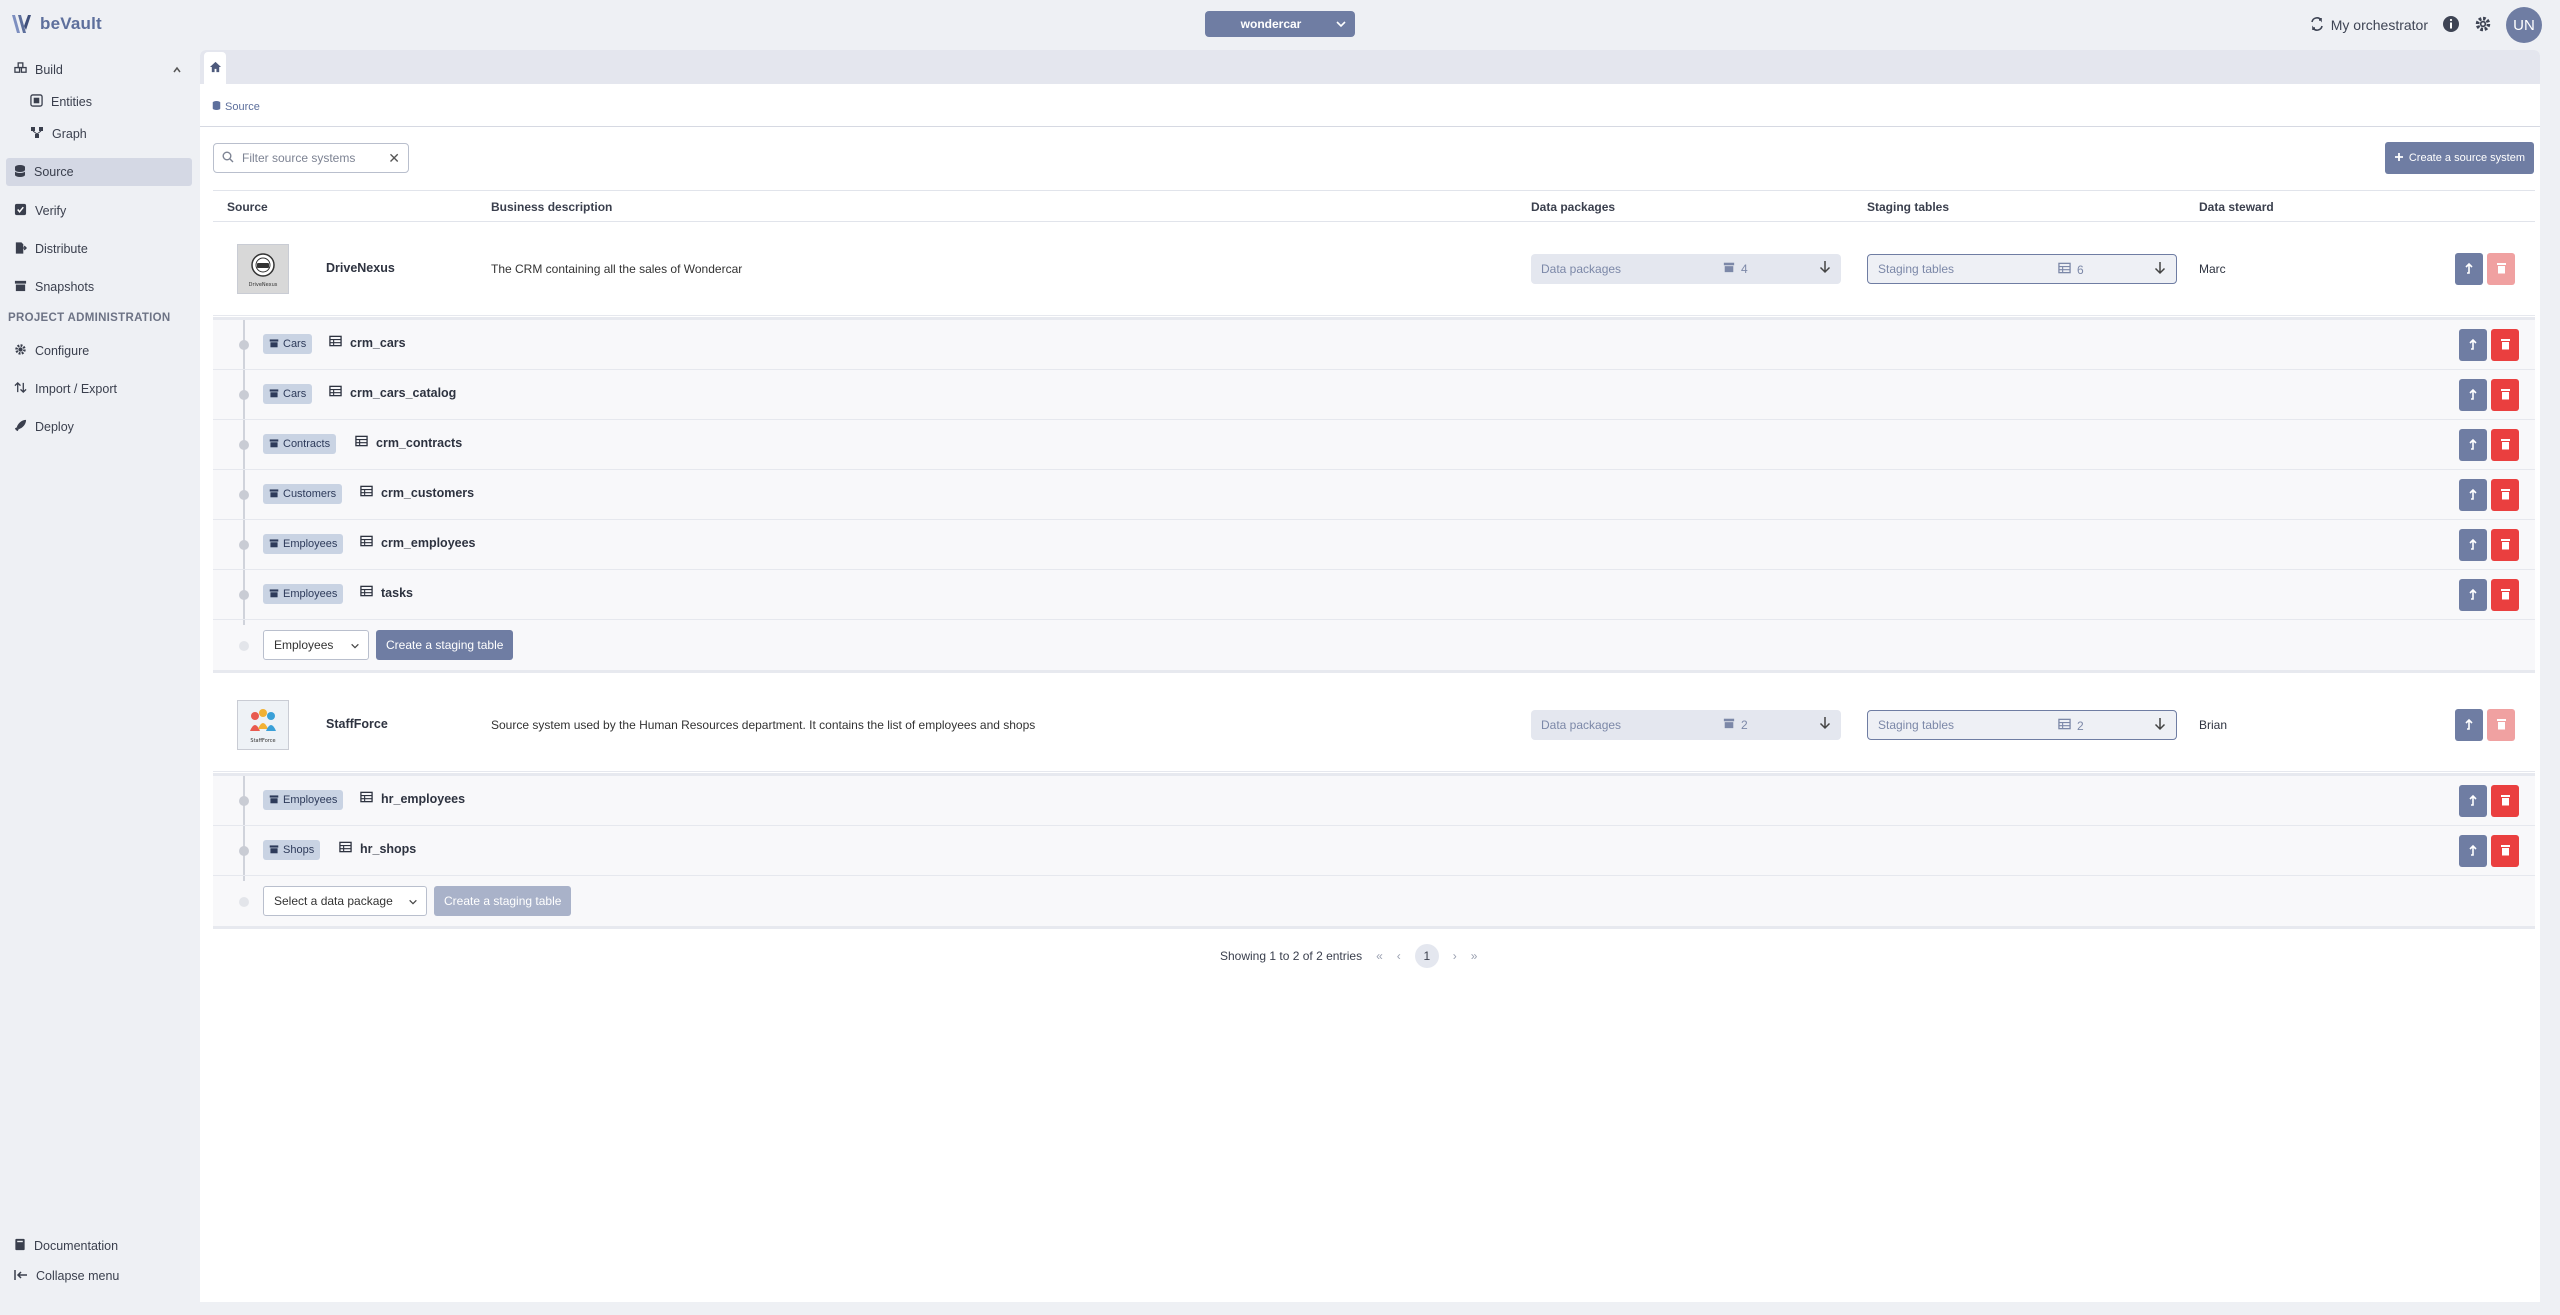 This screenshot has width=2560, height=1315. I want to click on column-description: Business description, so click(551, 207).